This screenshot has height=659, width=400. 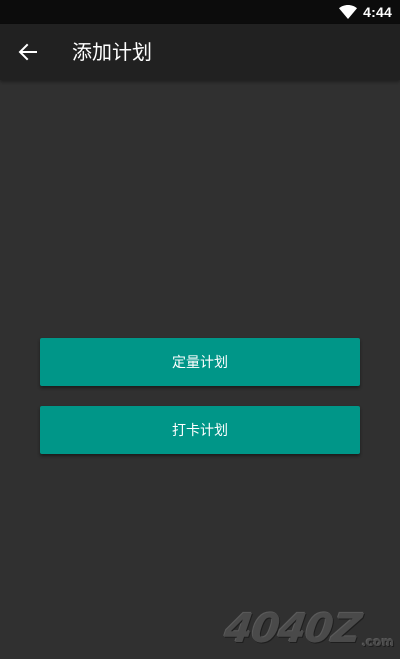 What do you see at coordinates (200, 430) in the screenshot?
I see `checkin-plan-button: 打卡计划` at bounding box center [200, 430].